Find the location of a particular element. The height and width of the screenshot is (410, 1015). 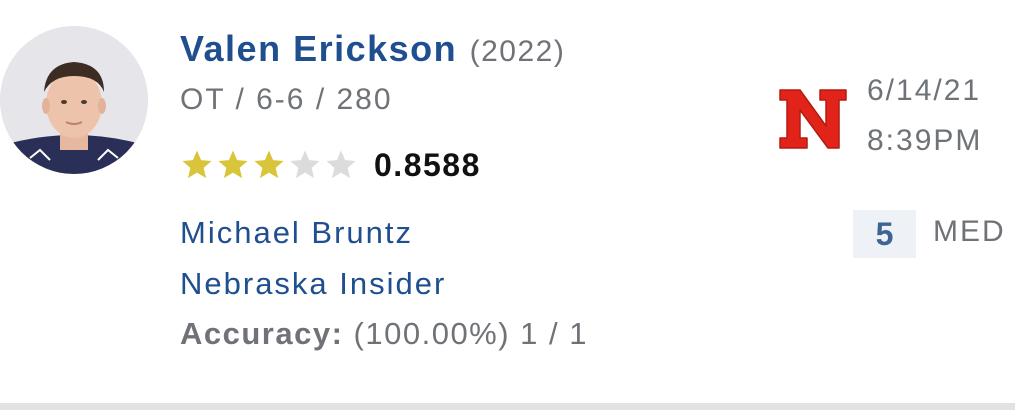

prediction-time: 8:39PM is located at coordinates (925, 140).